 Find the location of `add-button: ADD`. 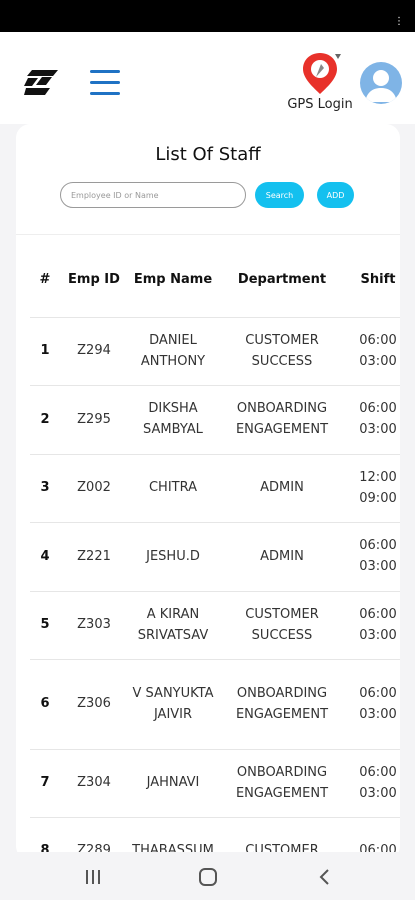

add-button: ADD is located at coordinates (335, 195).